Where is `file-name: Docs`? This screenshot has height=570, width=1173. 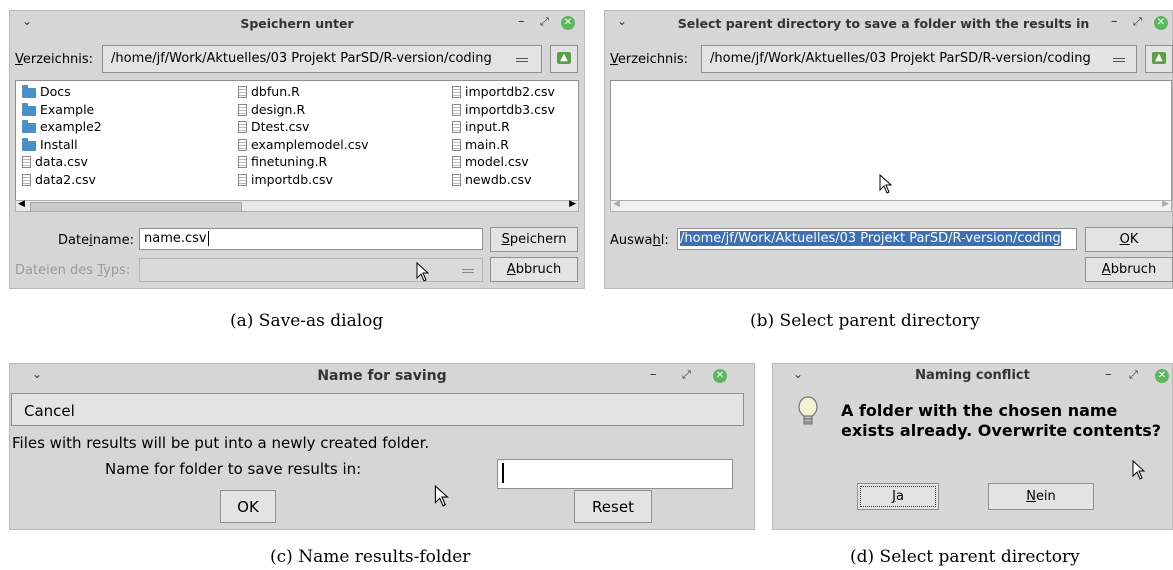
file-name: Docs is located at coordinates (55, 91).